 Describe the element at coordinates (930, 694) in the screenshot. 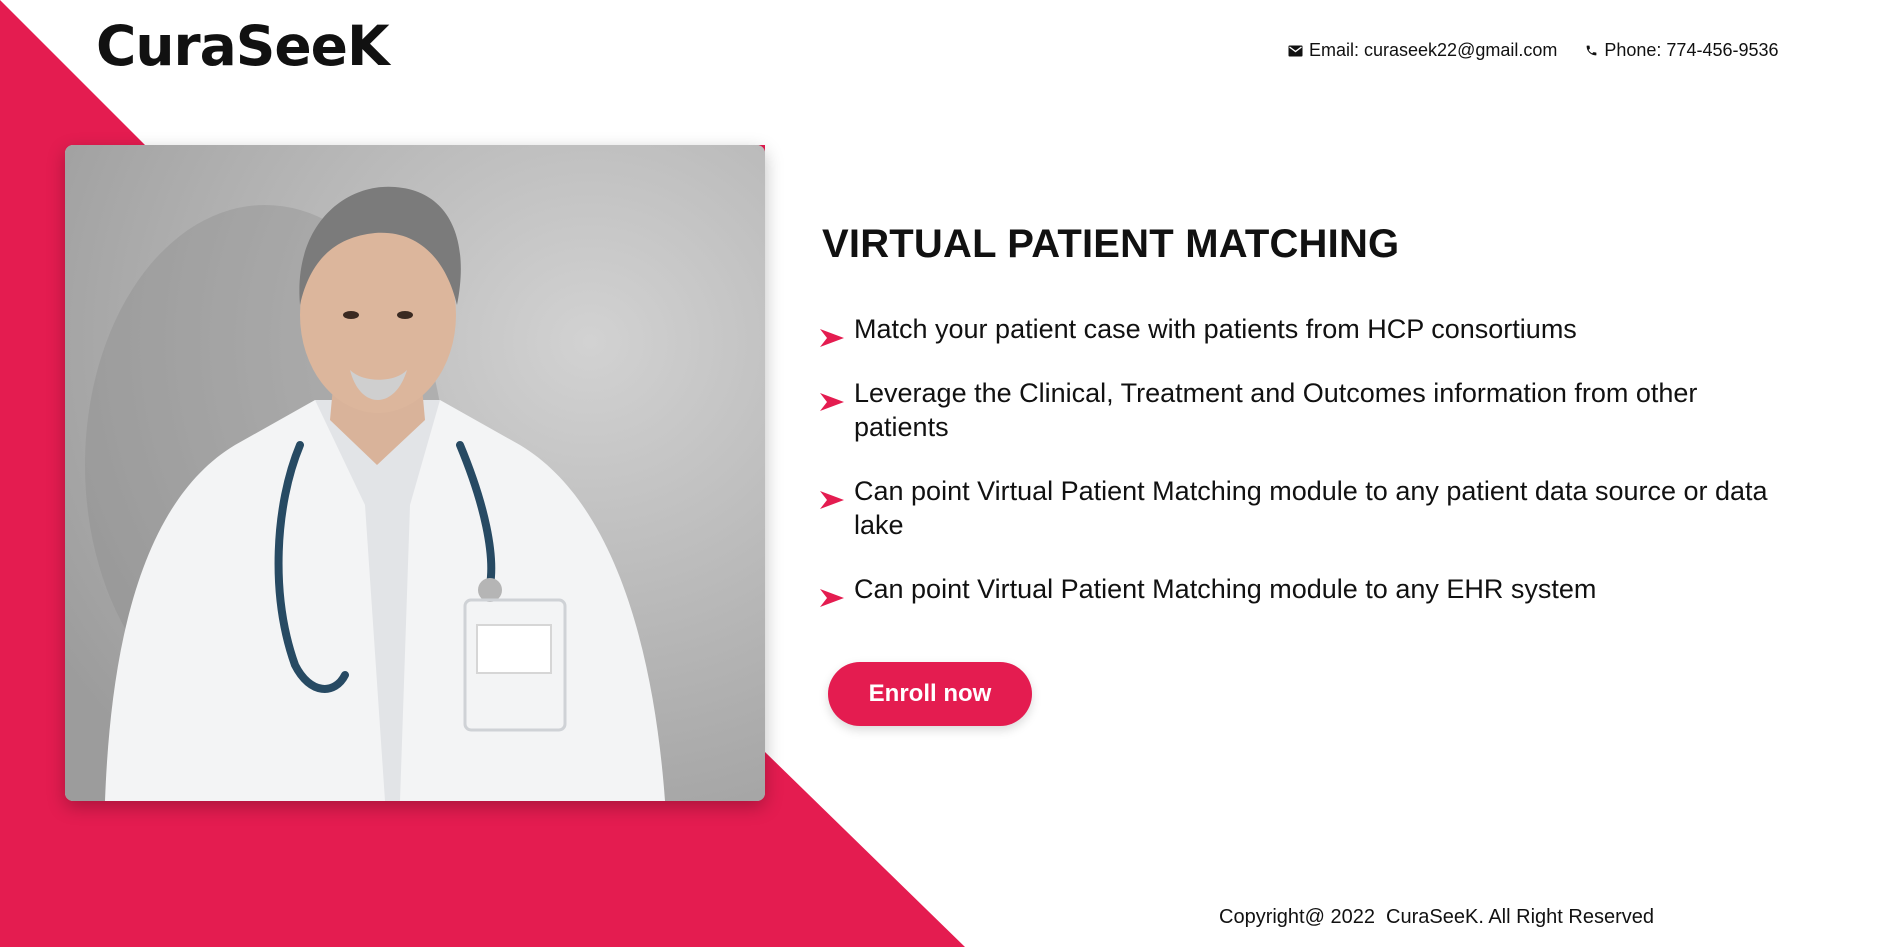

I see `enroll-now-button: Enroll now` at that location.